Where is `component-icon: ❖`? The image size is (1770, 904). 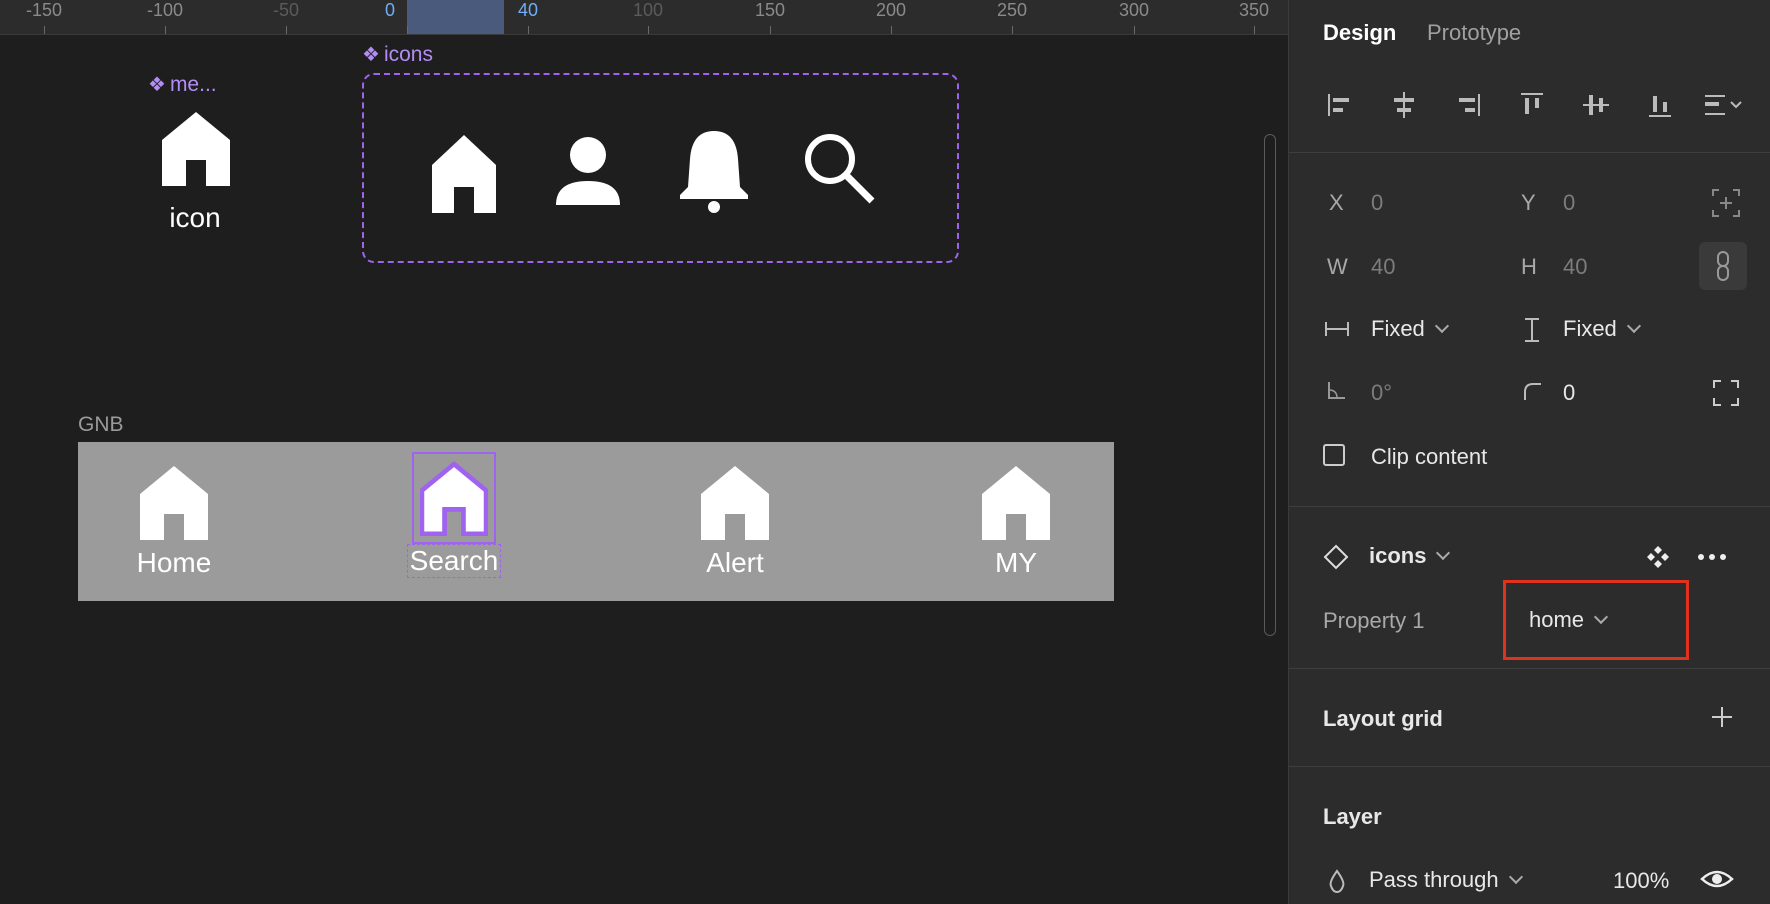 component-icon: ❖ is located at coordinates (157, 85).